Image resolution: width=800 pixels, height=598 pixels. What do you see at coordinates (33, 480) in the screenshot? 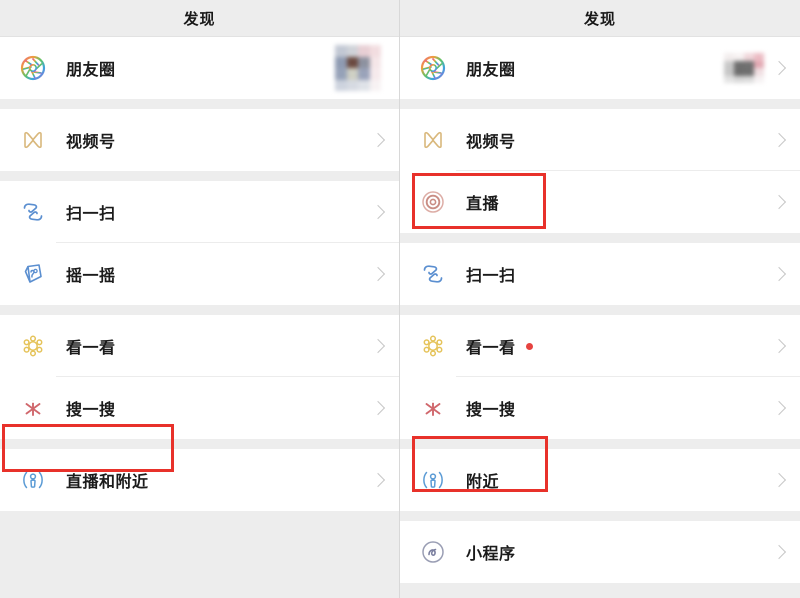
I see `live-nearby-icon` at bounding box center [33, 480].